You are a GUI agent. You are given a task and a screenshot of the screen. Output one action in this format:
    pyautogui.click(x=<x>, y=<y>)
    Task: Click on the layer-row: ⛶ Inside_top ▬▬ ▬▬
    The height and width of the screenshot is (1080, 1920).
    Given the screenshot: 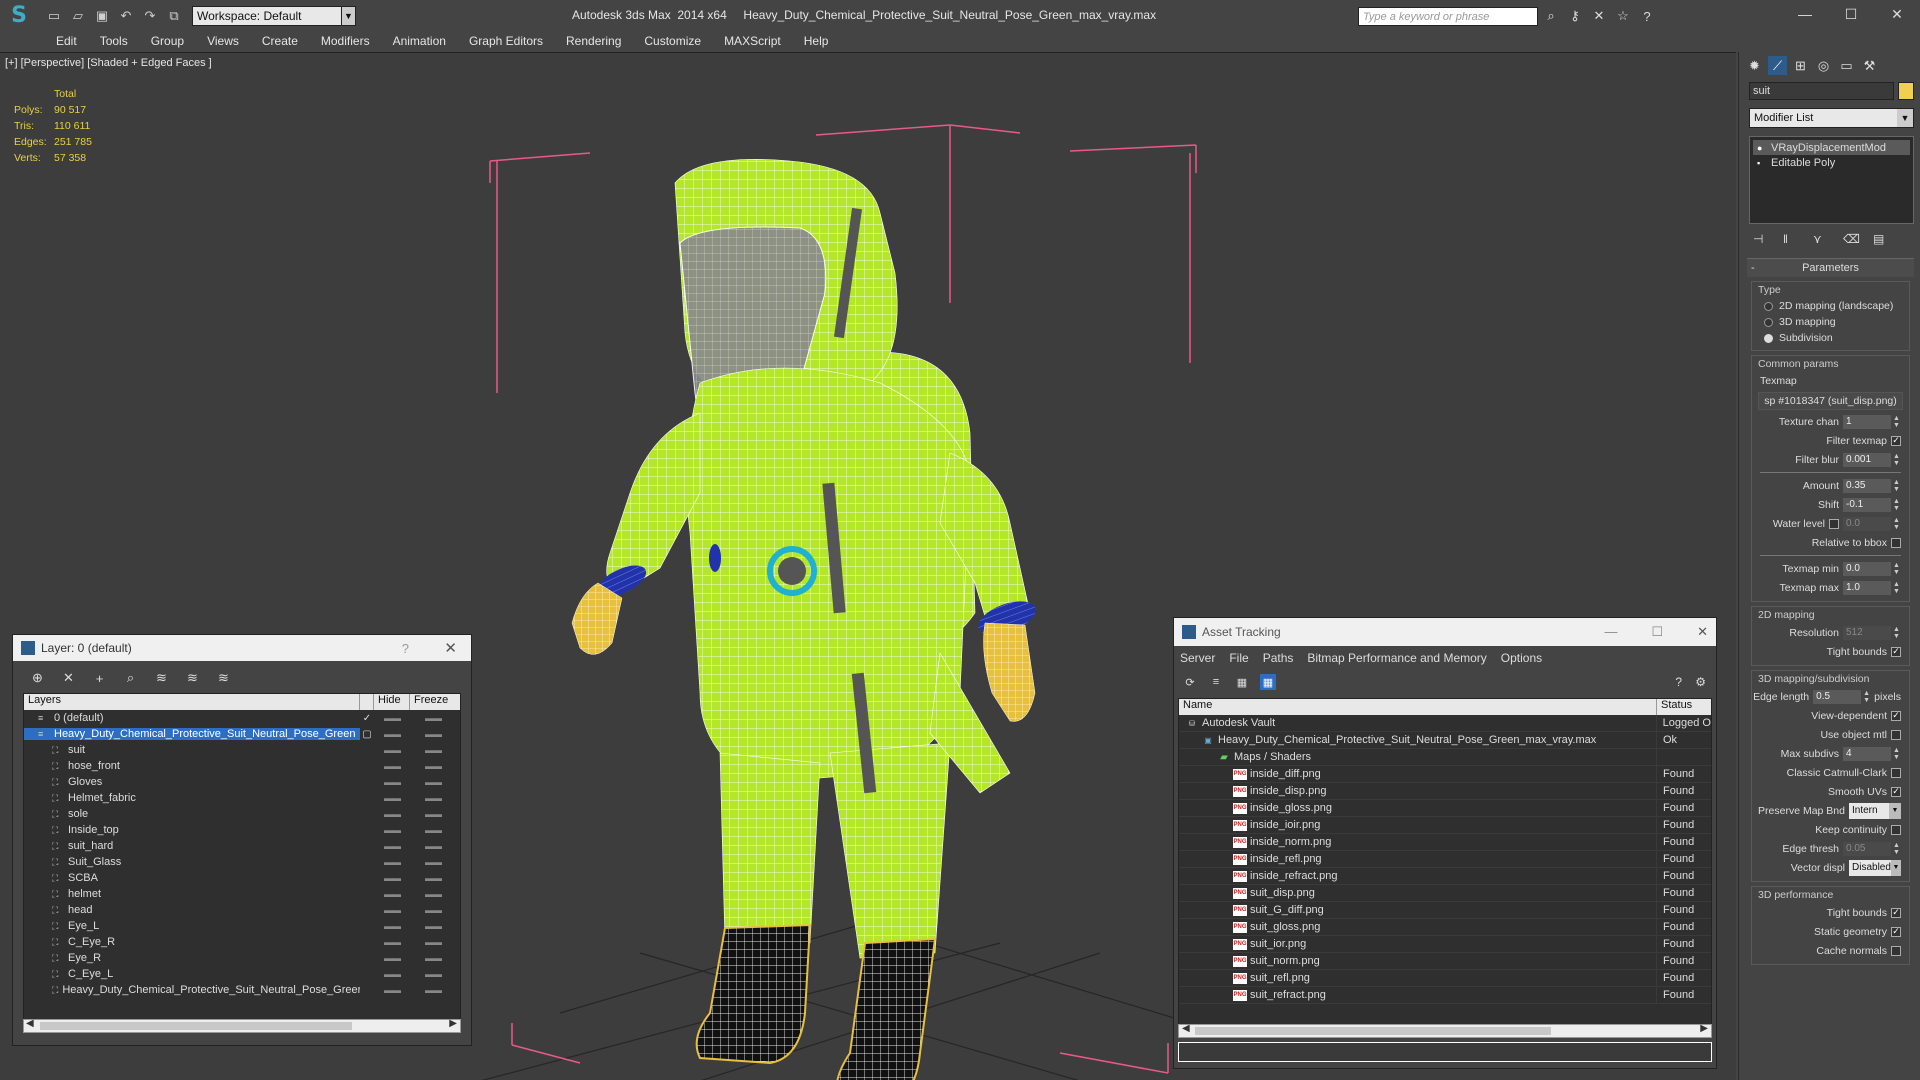 What is the action you would take?
    pyautogui.click(x=242, y=830)
    